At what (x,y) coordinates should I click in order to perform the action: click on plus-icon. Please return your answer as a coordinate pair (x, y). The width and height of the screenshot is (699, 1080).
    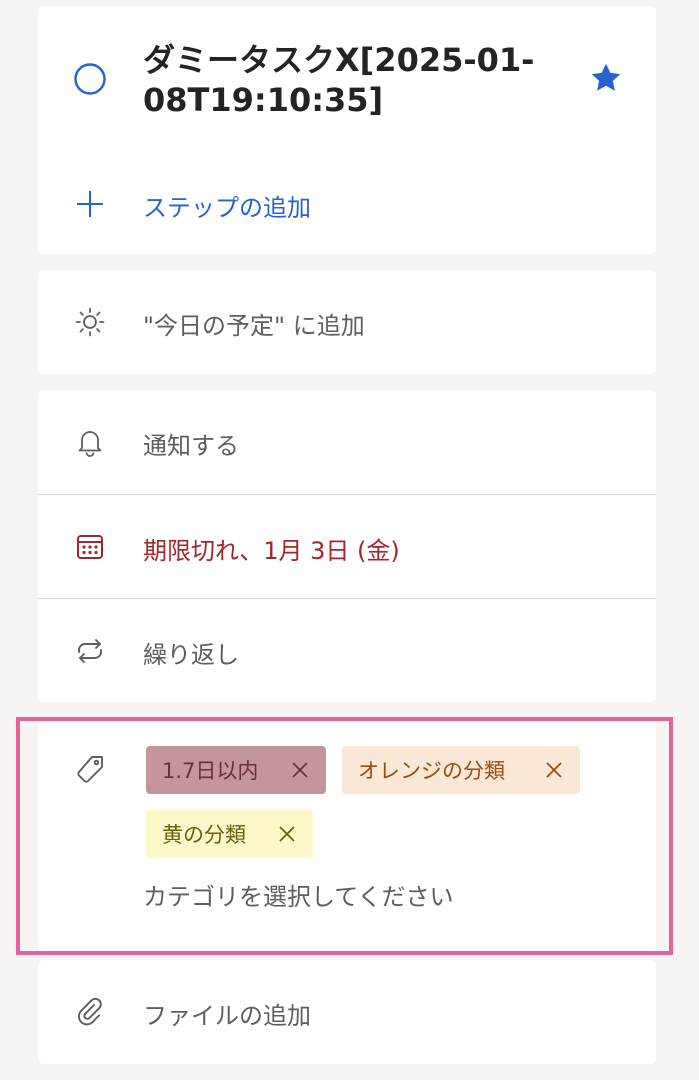
    Looking at the image, I should click on (90, 204).